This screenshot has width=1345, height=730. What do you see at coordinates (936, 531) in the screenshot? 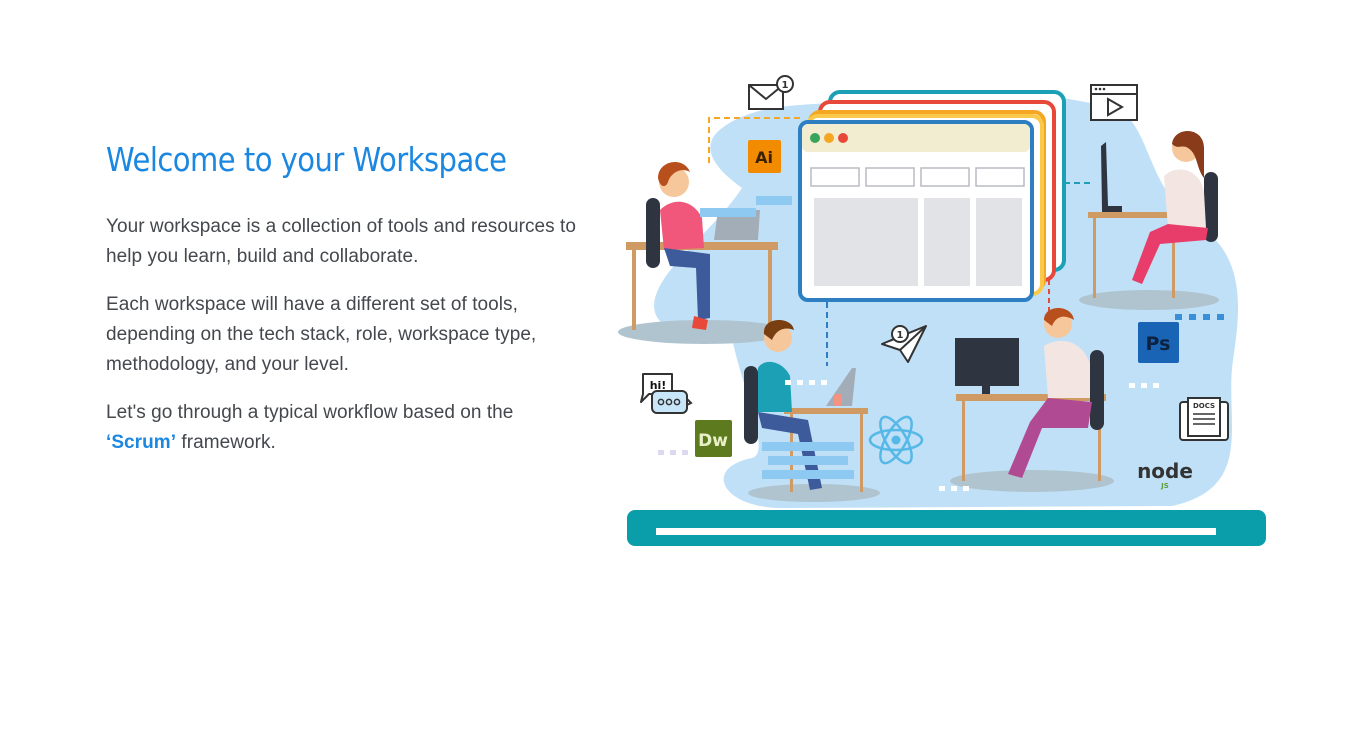
I see `floor-gap` at bounding box center [936, 531].